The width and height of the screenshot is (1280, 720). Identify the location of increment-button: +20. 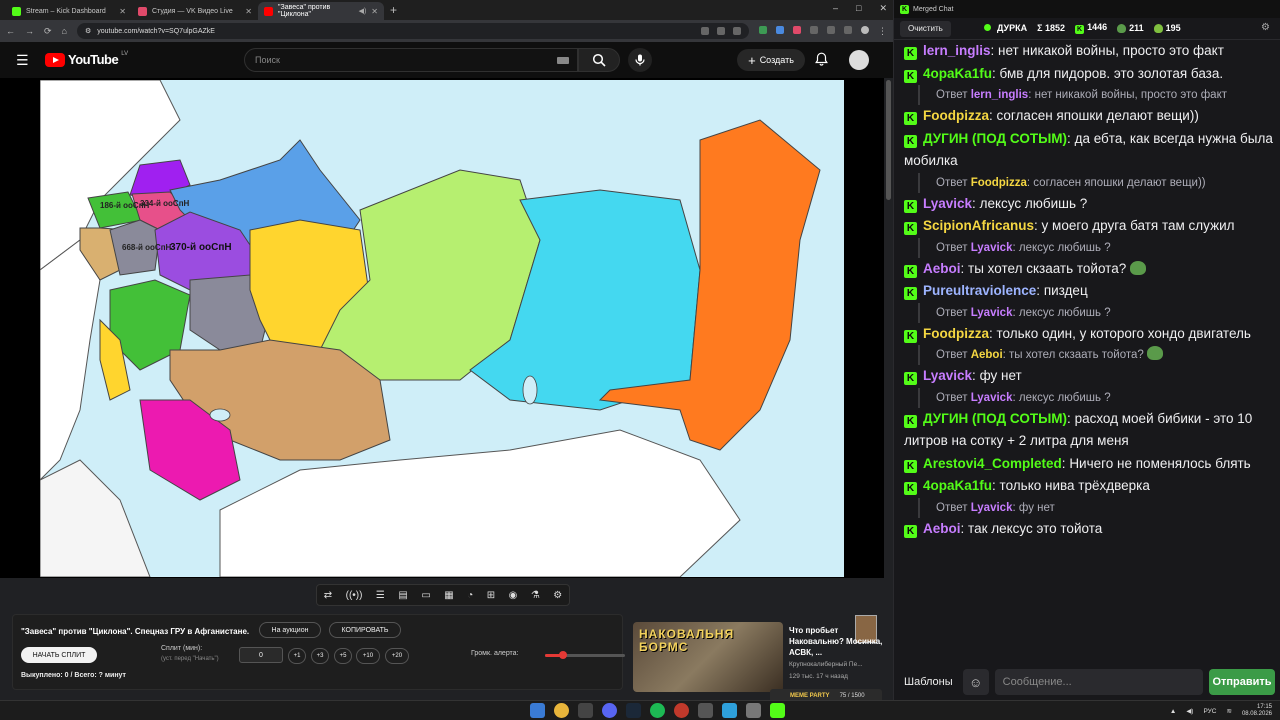
(397, 656).